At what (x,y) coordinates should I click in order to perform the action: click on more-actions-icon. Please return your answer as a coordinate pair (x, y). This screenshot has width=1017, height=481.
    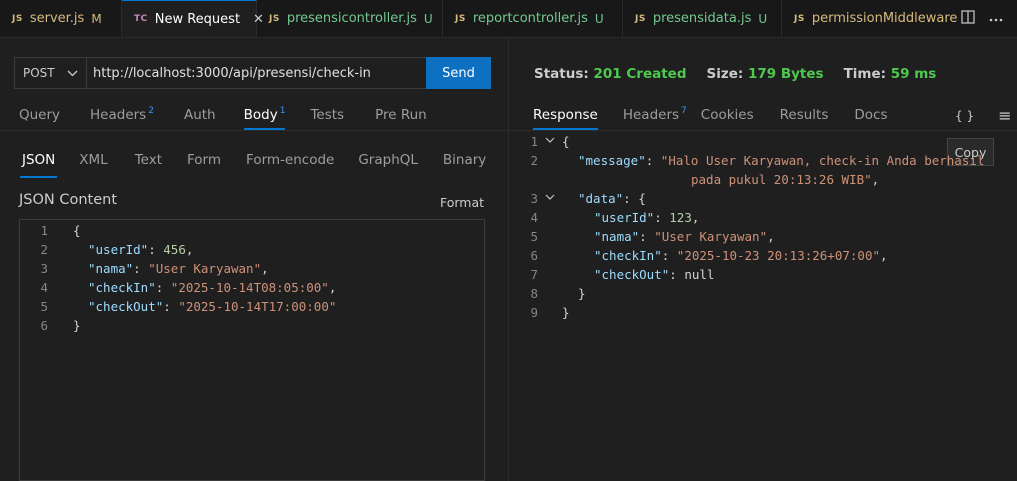
    Looking at the image, I should click on (996, 18).